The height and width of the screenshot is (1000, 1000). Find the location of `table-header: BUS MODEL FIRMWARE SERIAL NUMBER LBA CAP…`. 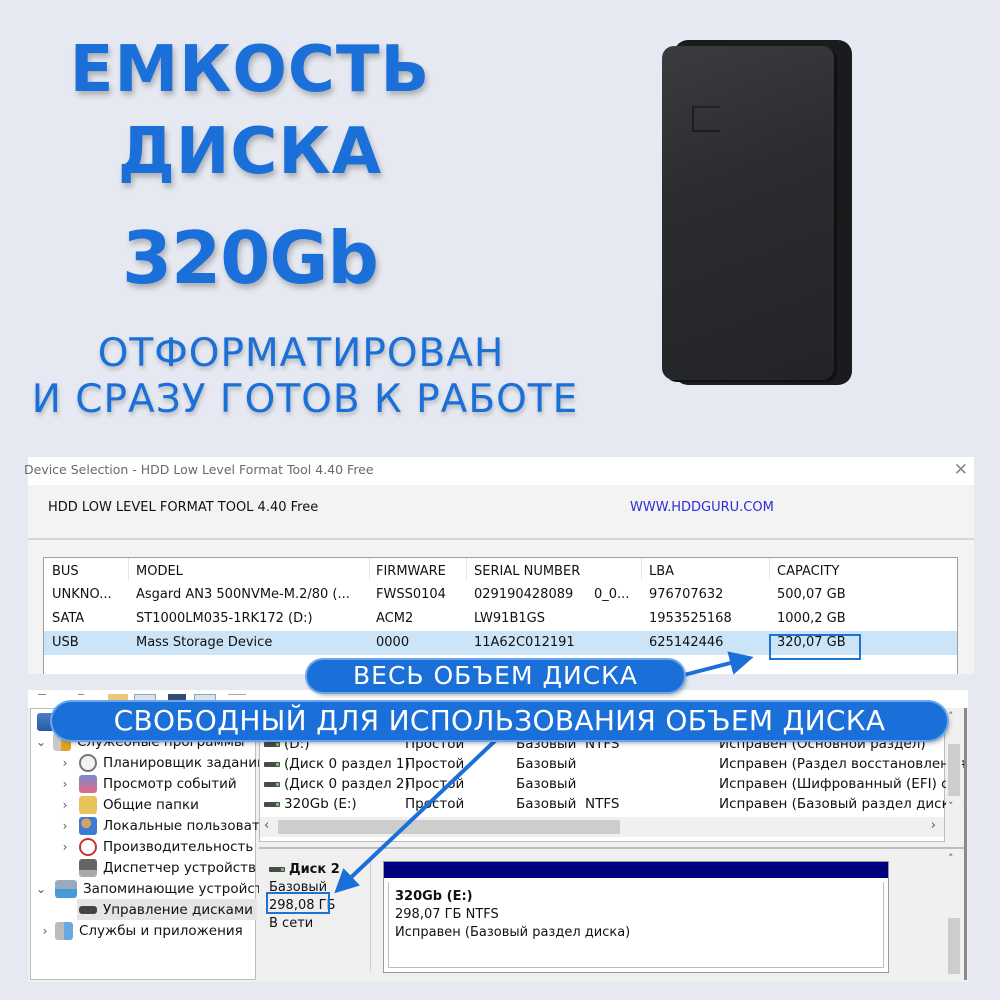

table-header: BUS MODEL FIRMWARE SERIAL NUMBER LBA CAP… is located at coordinates (500, 570).